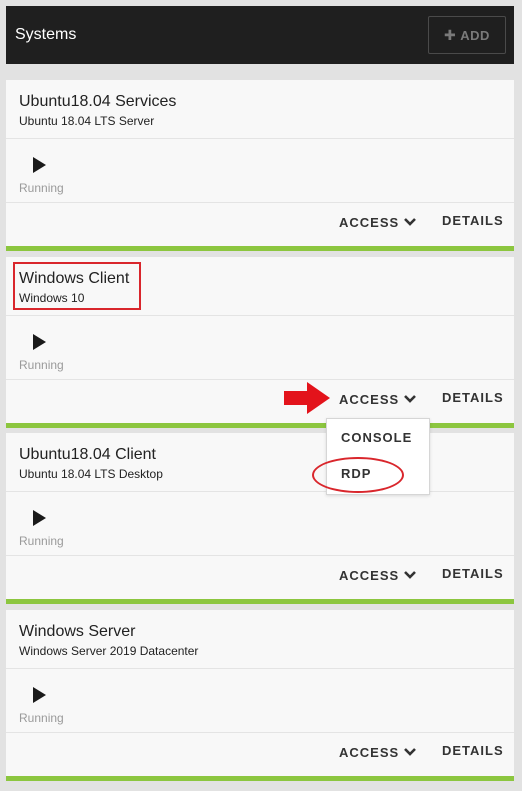 This screenshot has width=522, height=791. Describe the element at coordinates (307, 398) in the screenshot. I see `red-arrow-annotation` at that location.